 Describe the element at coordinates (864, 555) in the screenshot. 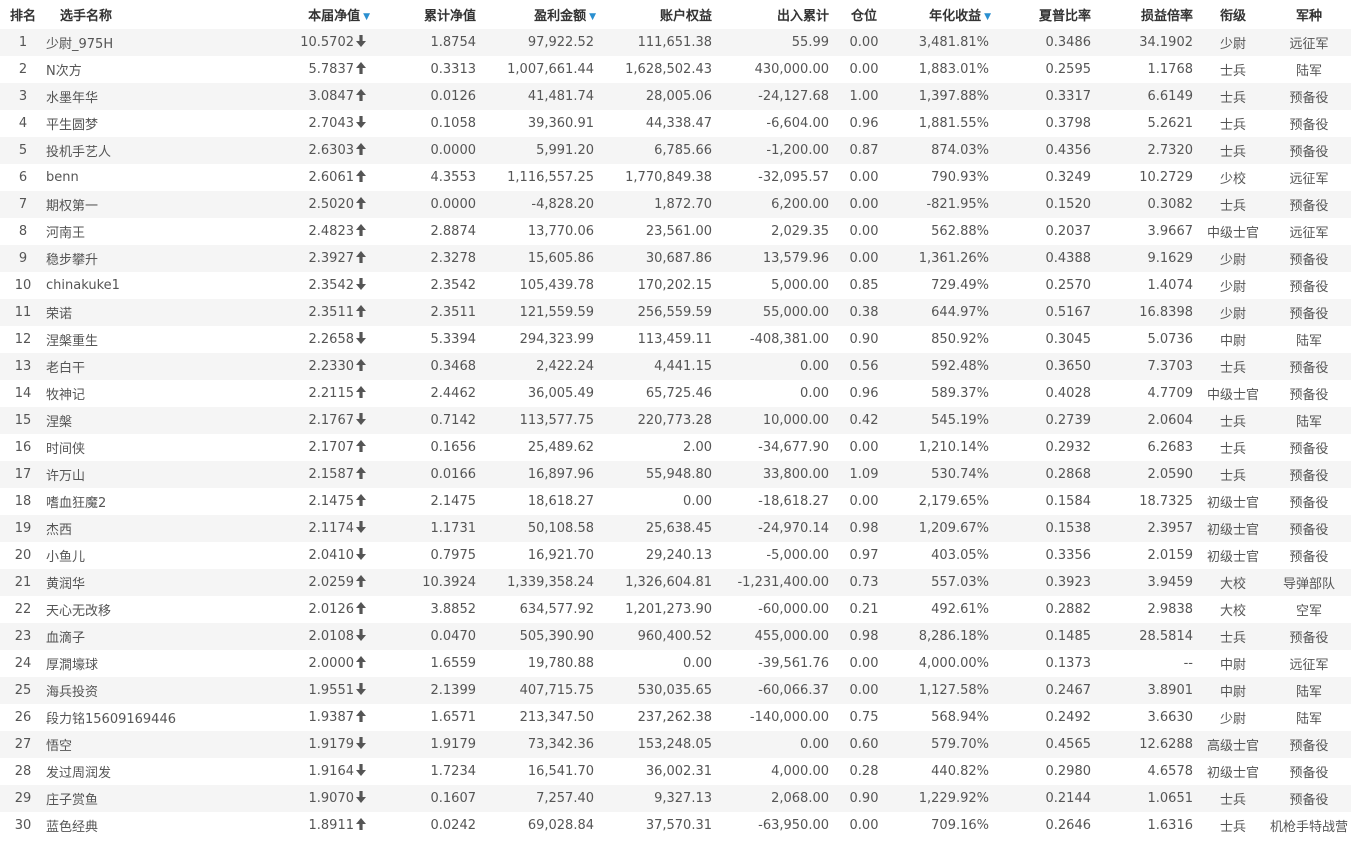

I see `position-cell: 0.97` at that location.